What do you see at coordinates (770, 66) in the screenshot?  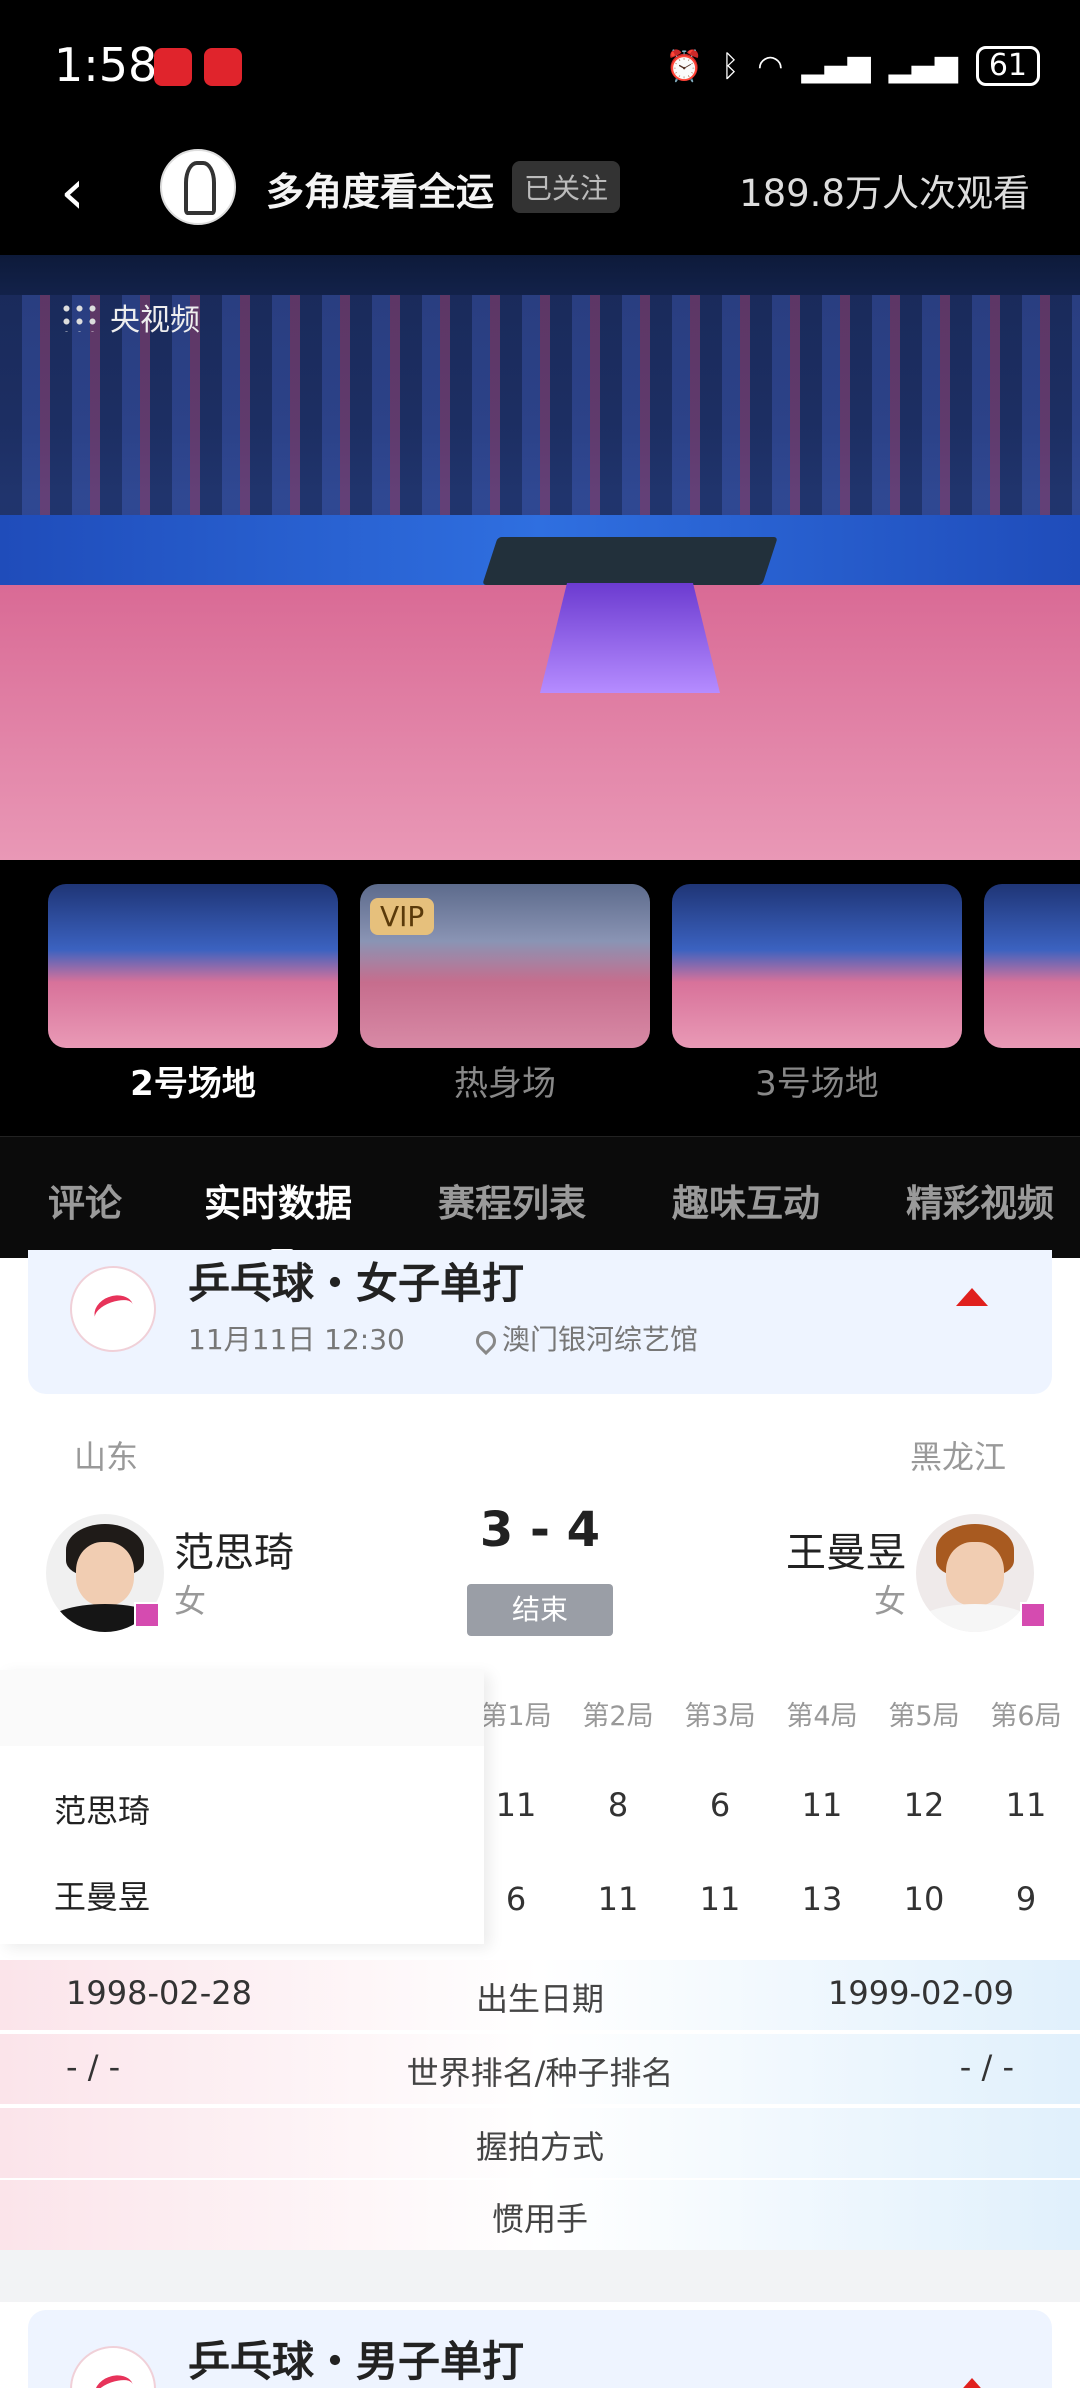 I see `wifi-icon: ◠` at bounding box center [770, 66].